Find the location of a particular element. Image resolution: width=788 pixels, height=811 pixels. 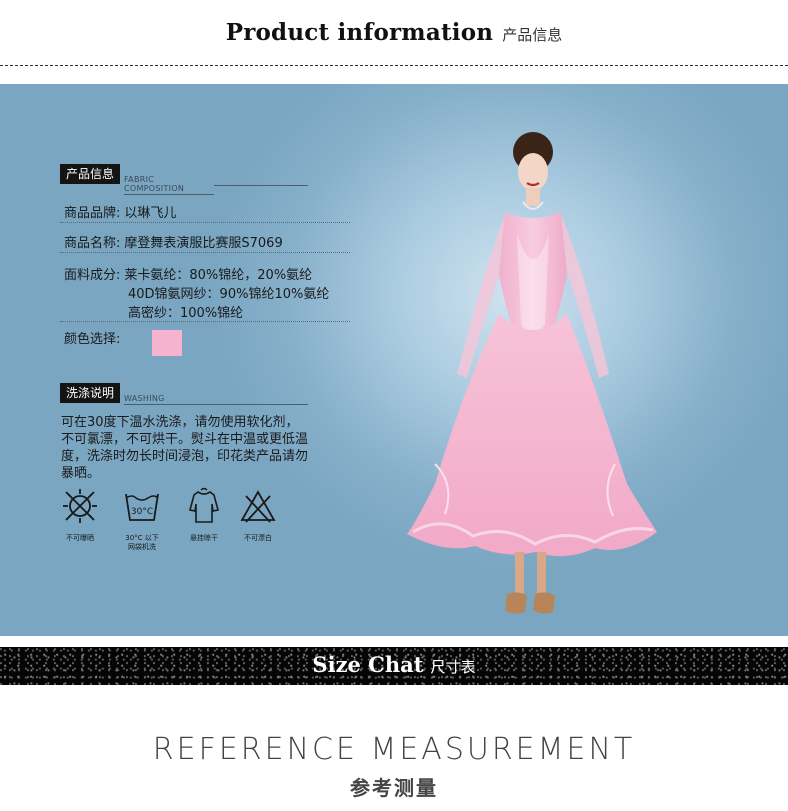

fabric-composition-subtitle: FABRIC COMPOSITION is located at coordinates (169, 185).